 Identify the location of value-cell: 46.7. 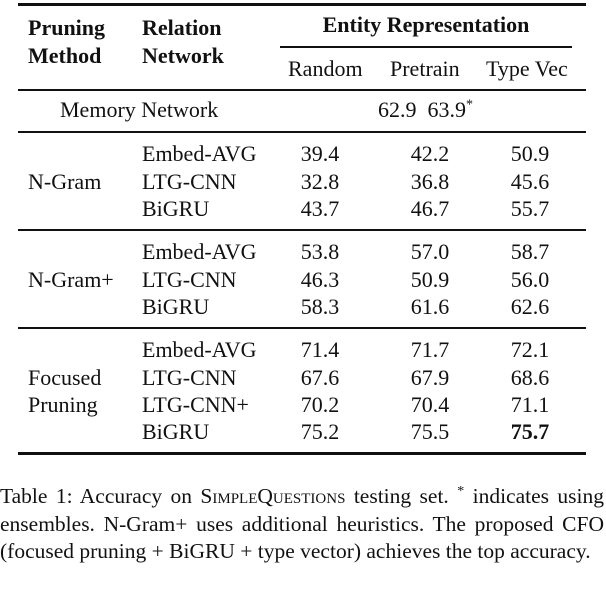
(430, 208).